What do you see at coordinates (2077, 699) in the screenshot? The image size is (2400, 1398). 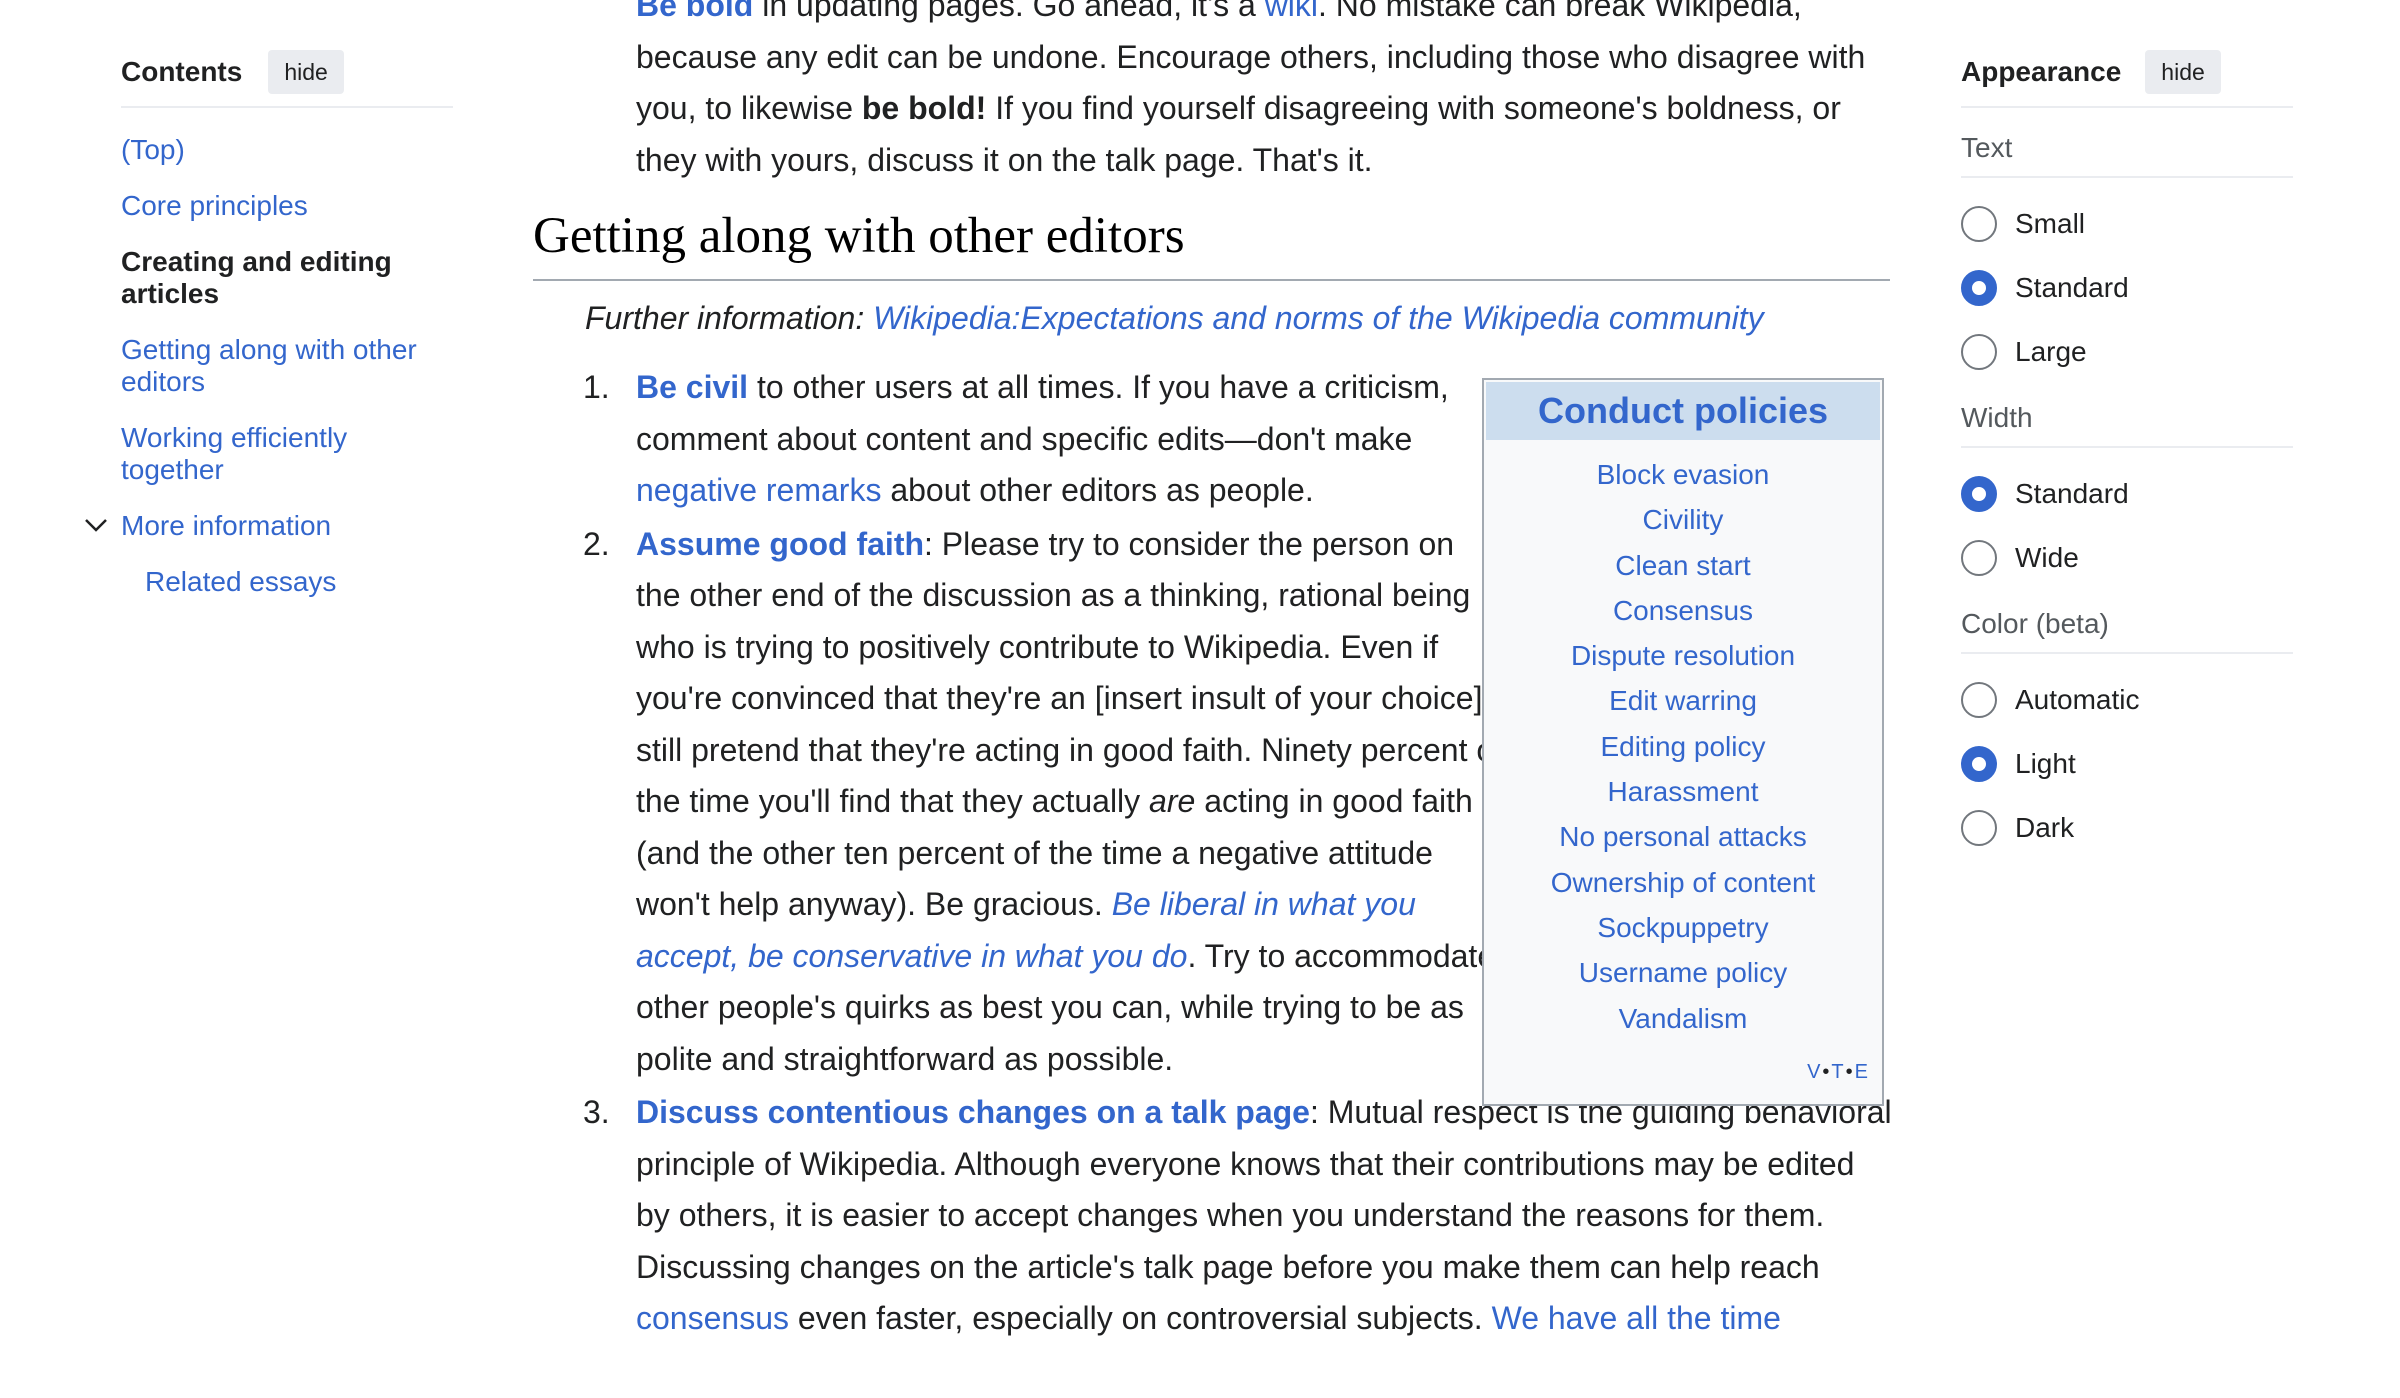 I see `color-automatic-label: Automatic` at bounding box center [2077, 699].